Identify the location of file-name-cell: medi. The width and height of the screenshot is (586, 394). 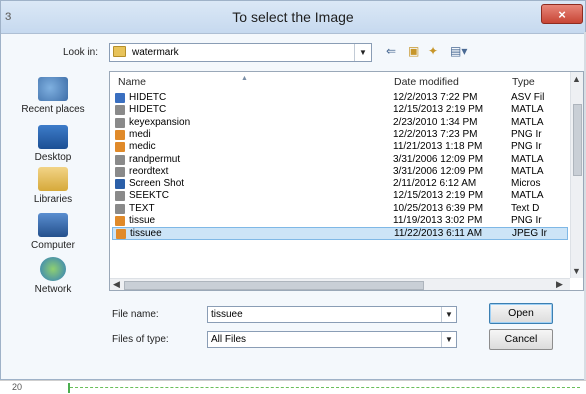
(140, 134).